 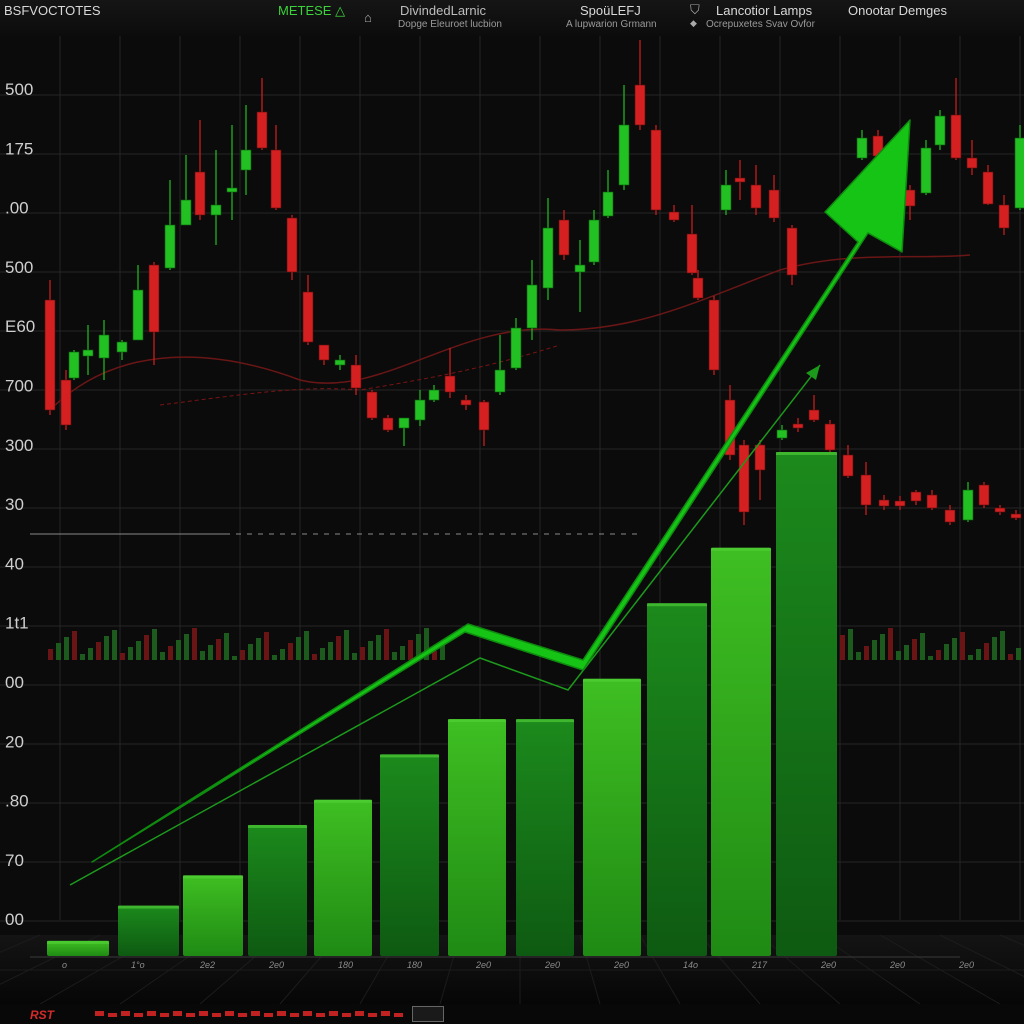 I want to click on y-tick-label: 300, so click(x=19, y=445).